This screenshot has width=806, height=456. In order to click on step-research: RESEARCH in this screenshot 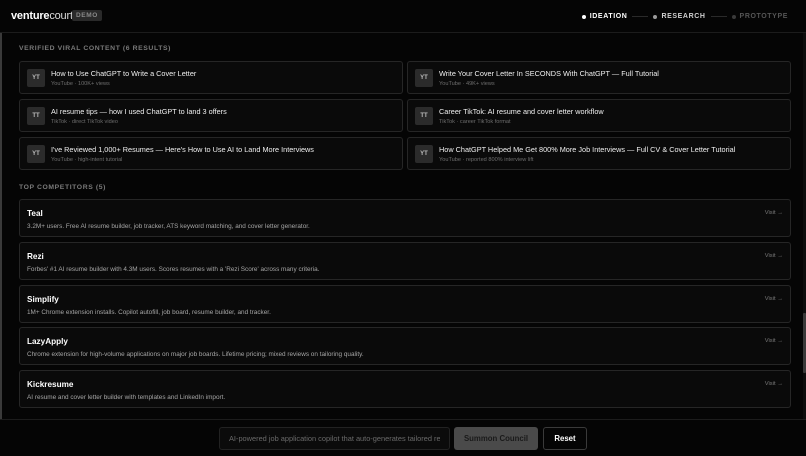, I will do `click(679, 16)`.